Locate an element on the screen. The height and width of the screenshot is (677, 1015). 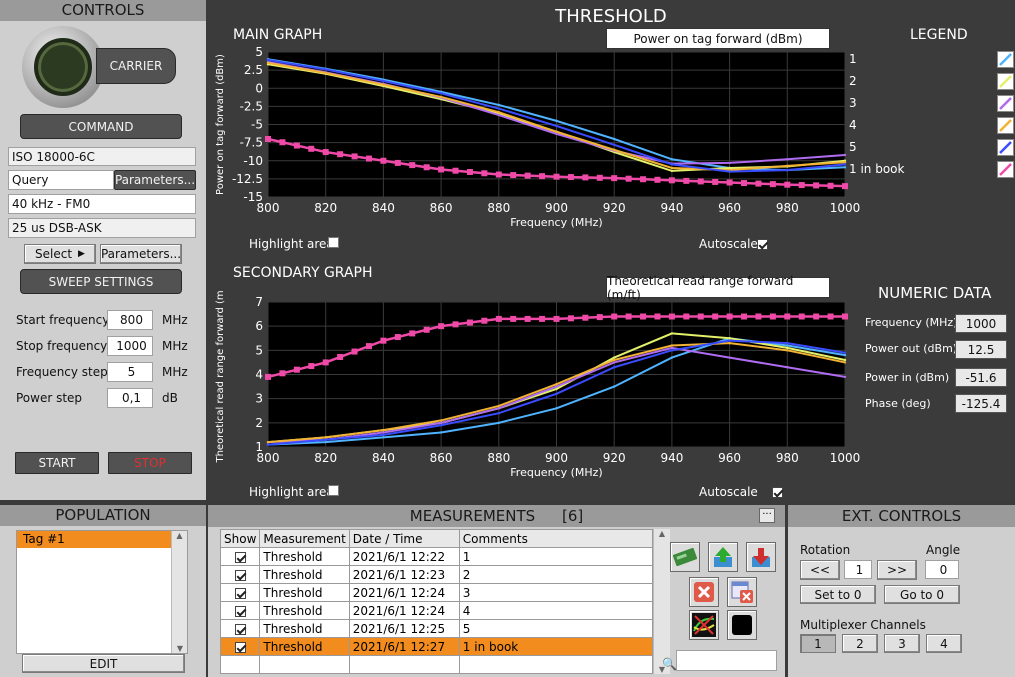
rotation-prev-button: << is located at coordinates (820, 570).